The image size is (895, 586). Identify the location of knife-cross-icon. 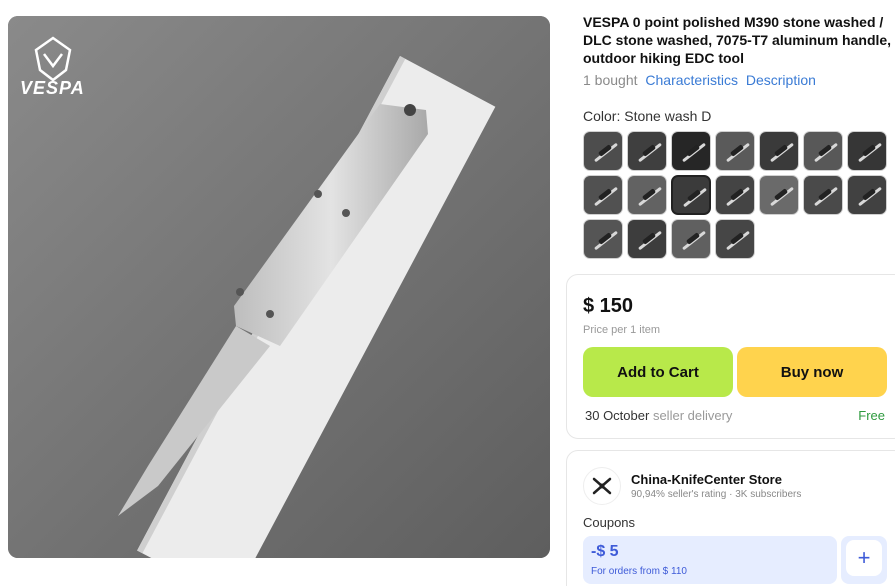
(602, 486).